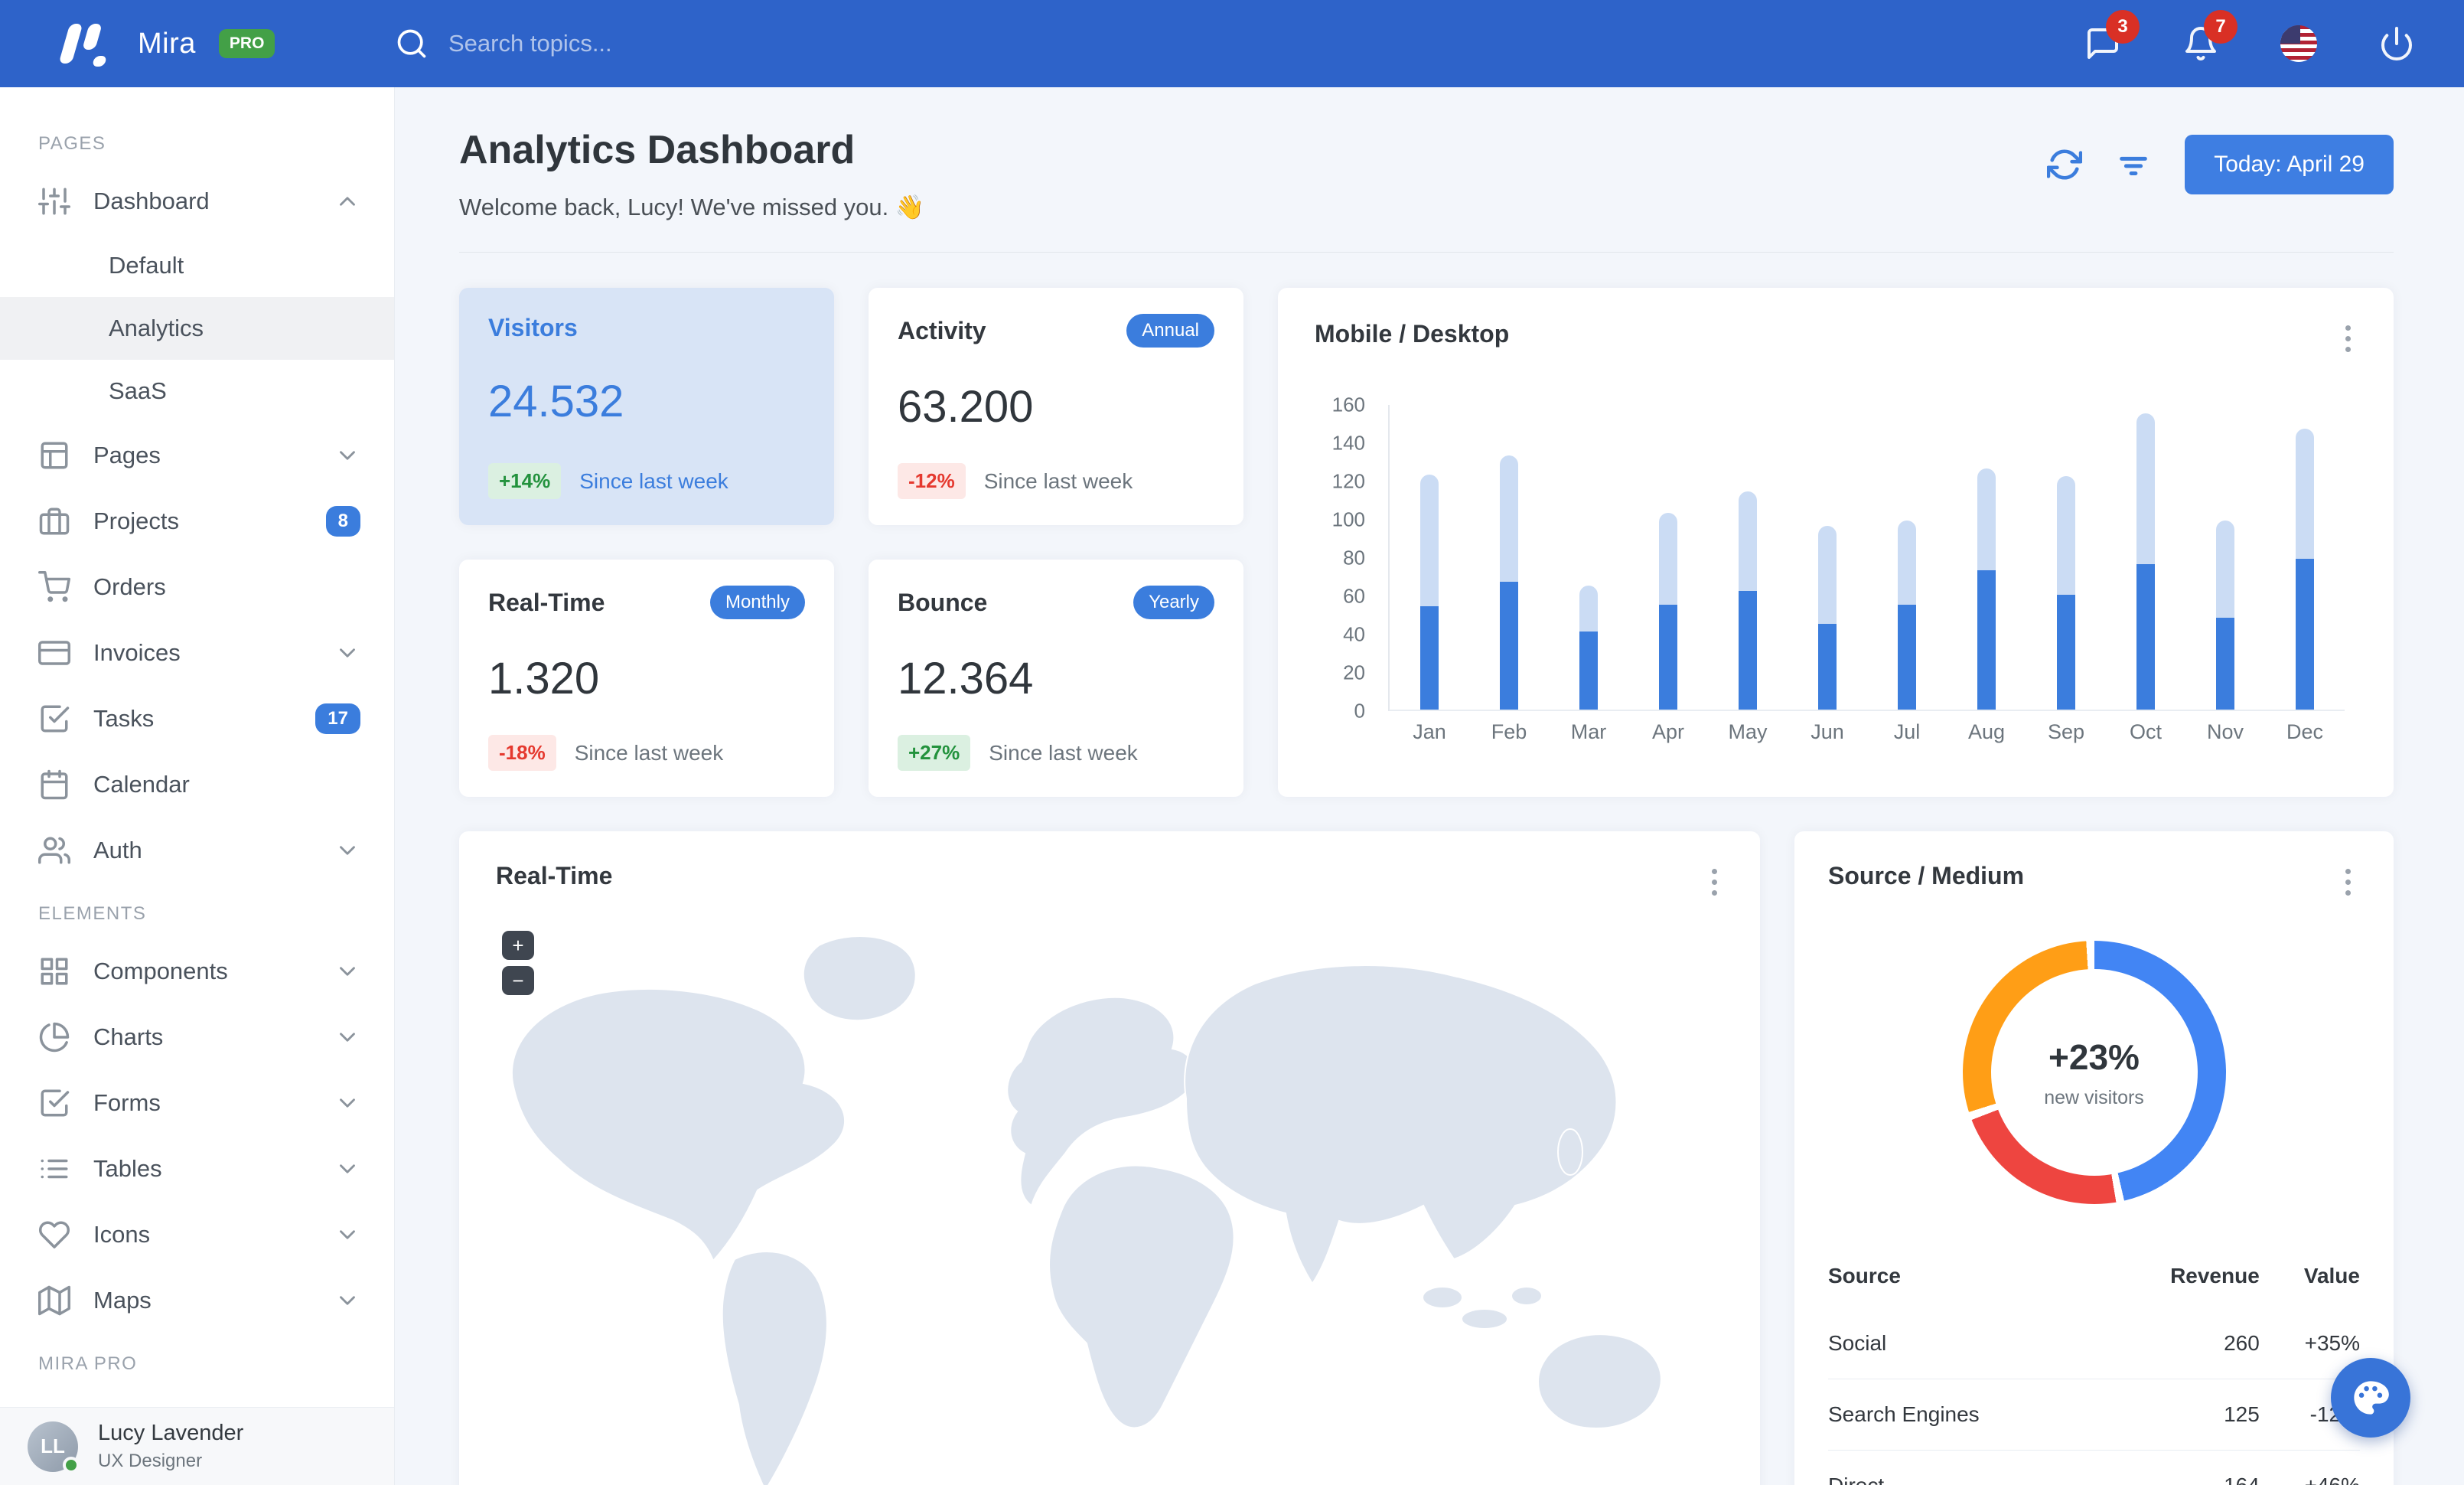  Describe the element at coordinates (167, 43) in the screenshot. I see `brand-name: Mira` at that location.